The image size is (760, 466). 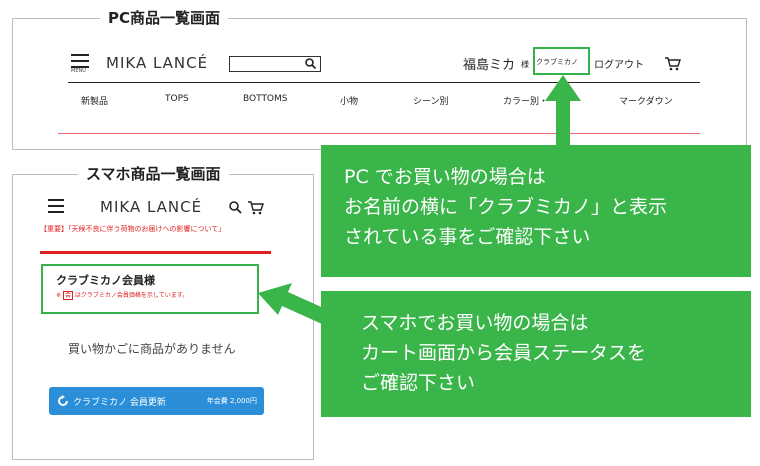 I want to click on pc-logo: MIKA LANCÉ, so click(x=157, y=63).